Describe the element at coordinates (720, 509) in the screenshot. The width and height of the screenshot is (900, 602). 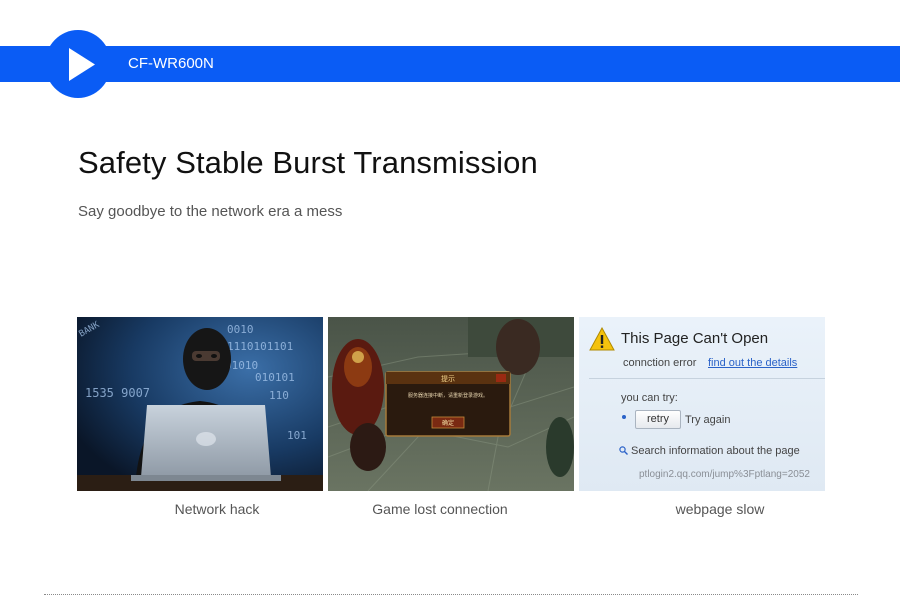
I see `caption-webpage-slow: webpage slow` at that location.